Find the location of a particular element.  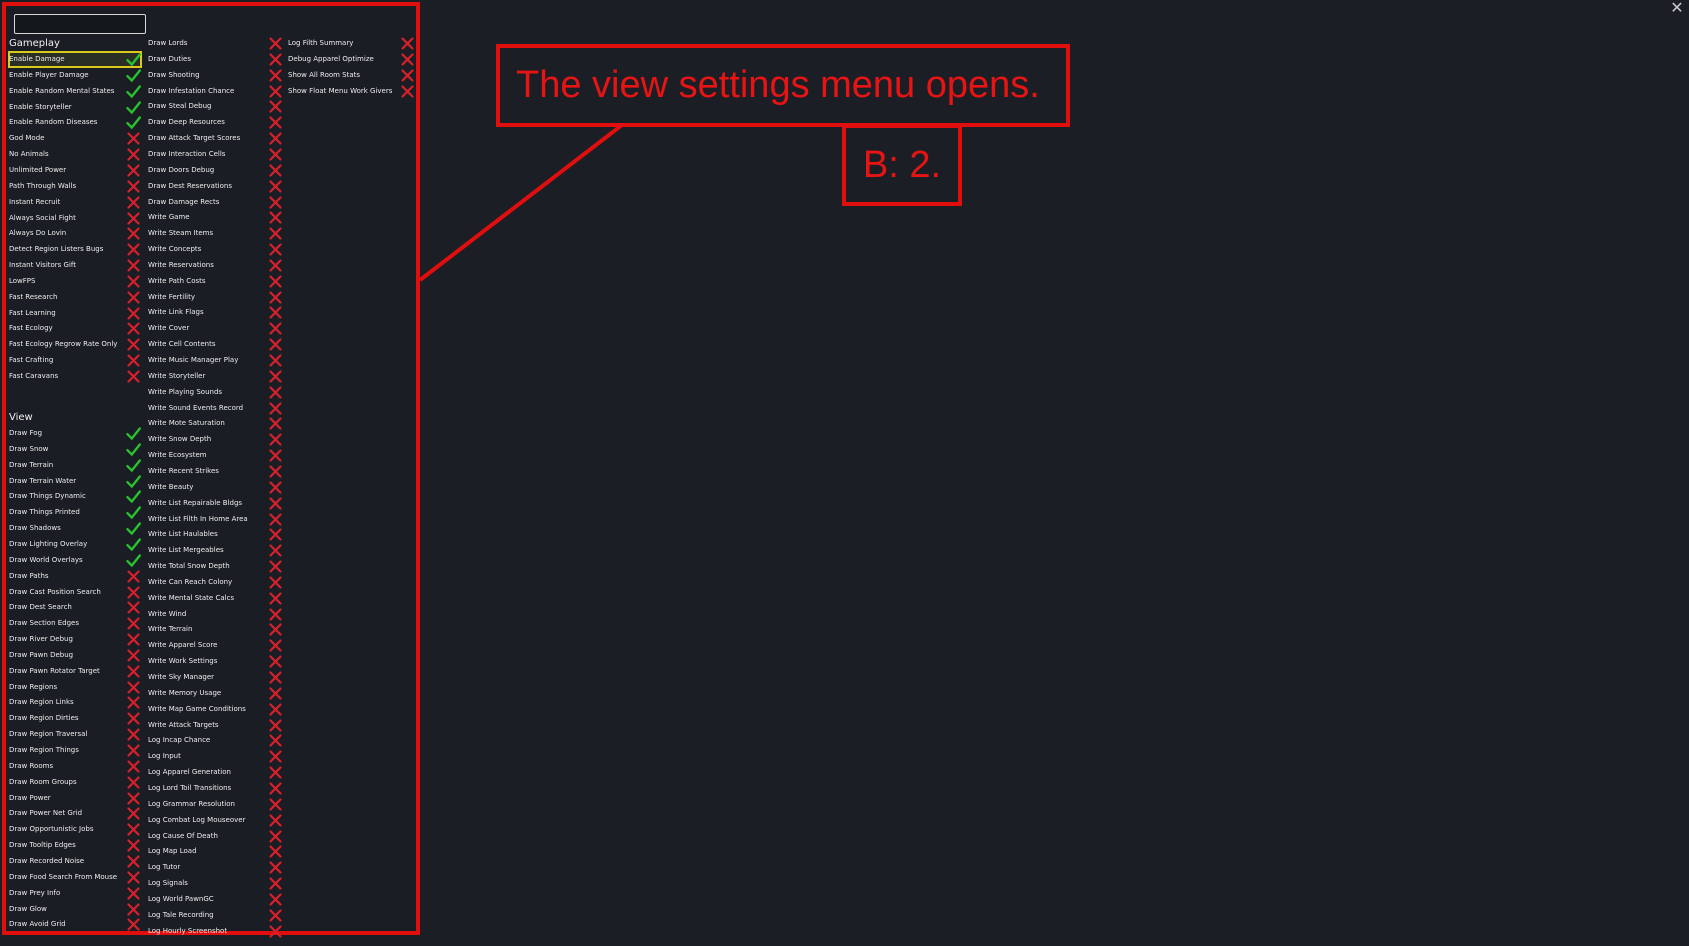

toggle-row: Show Float Menu Work Givers is located at coordinates (351, 91).